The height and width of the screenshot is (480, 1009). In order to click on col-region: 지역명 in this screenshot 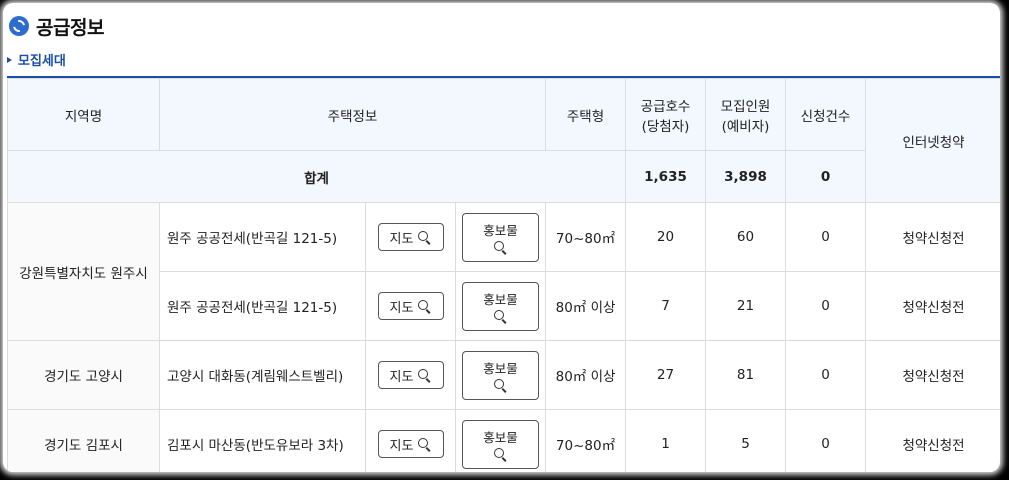, I will do `click(83, 114)`.